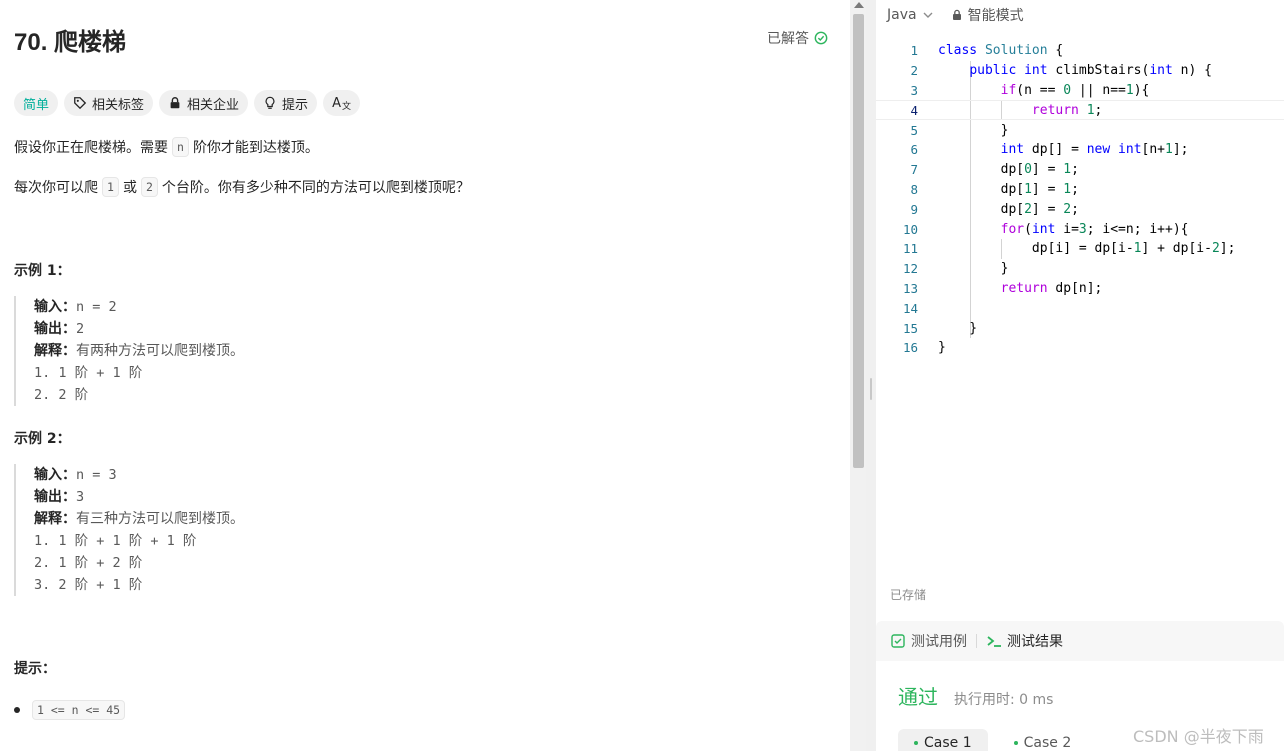  I want to click on output-value: 2, so click(80, 329).